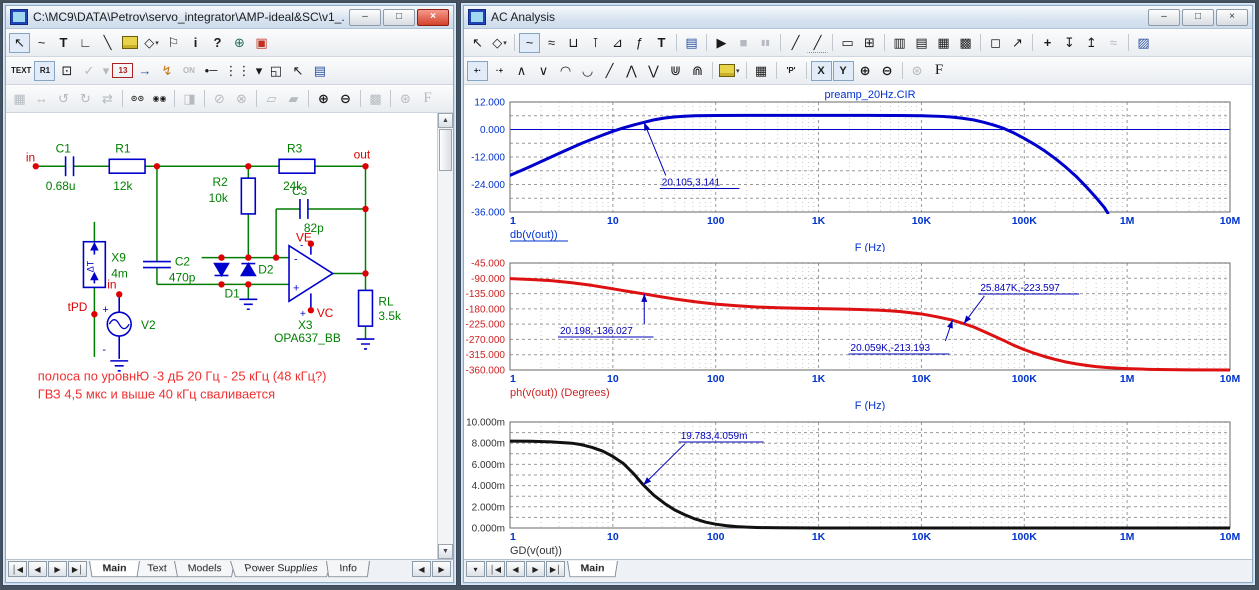  What do you see at coordinates (765, 43) in the screenshot?
I see `pause-analysis-icon: ▮▮` at bounding box center [765, 43].